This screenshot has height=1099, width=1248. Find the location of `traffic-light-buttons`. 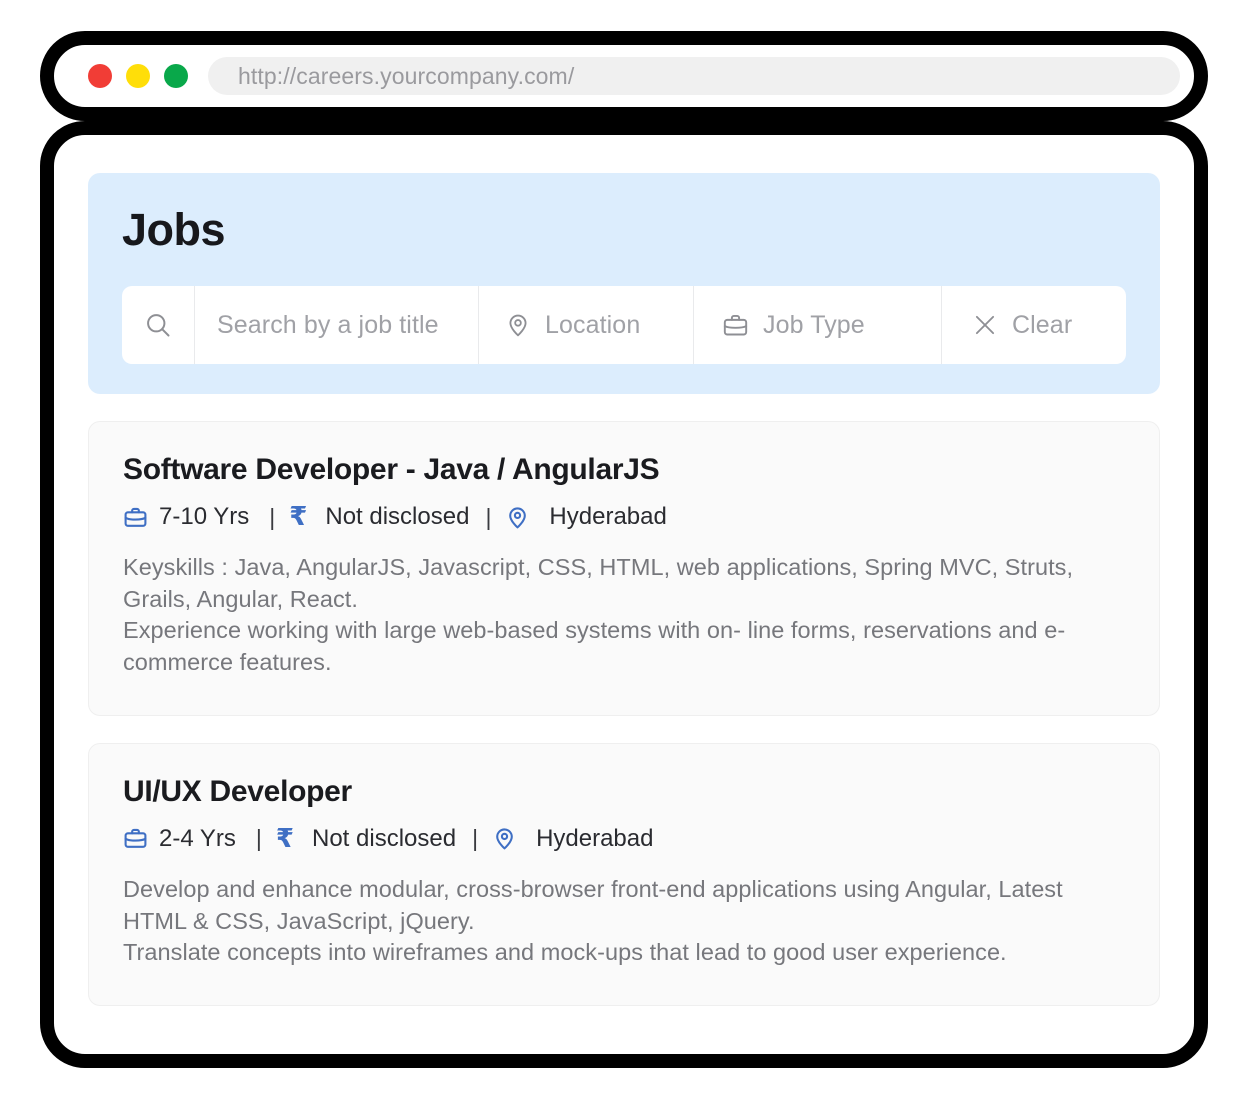

traffic-light-buttons is located at coordinates (138, 76).